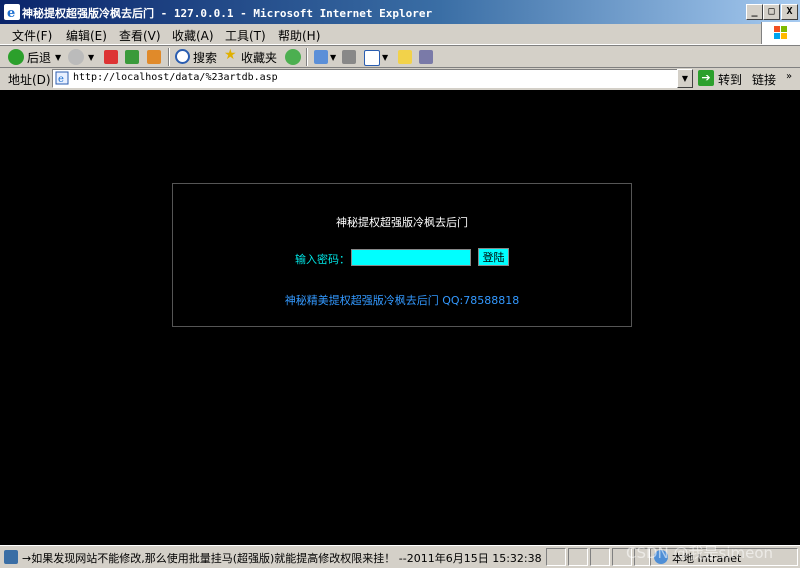  I want to click on links-chevron-icon: », so click(789, 76).